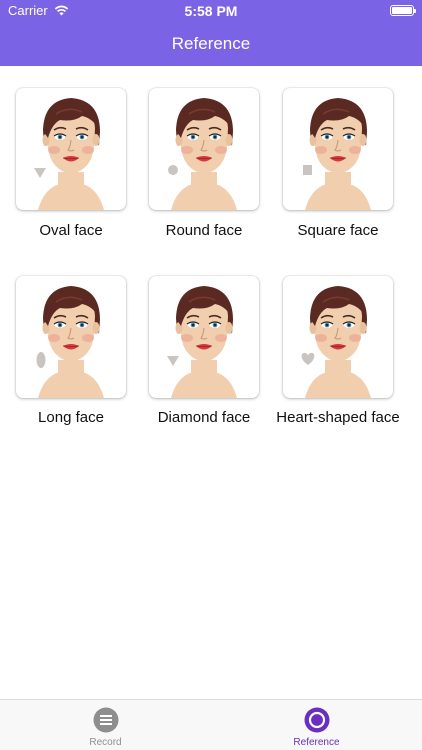  Describe the element at coordinates (403, 10) in the screenshot. I see `battery-icon` at that location.